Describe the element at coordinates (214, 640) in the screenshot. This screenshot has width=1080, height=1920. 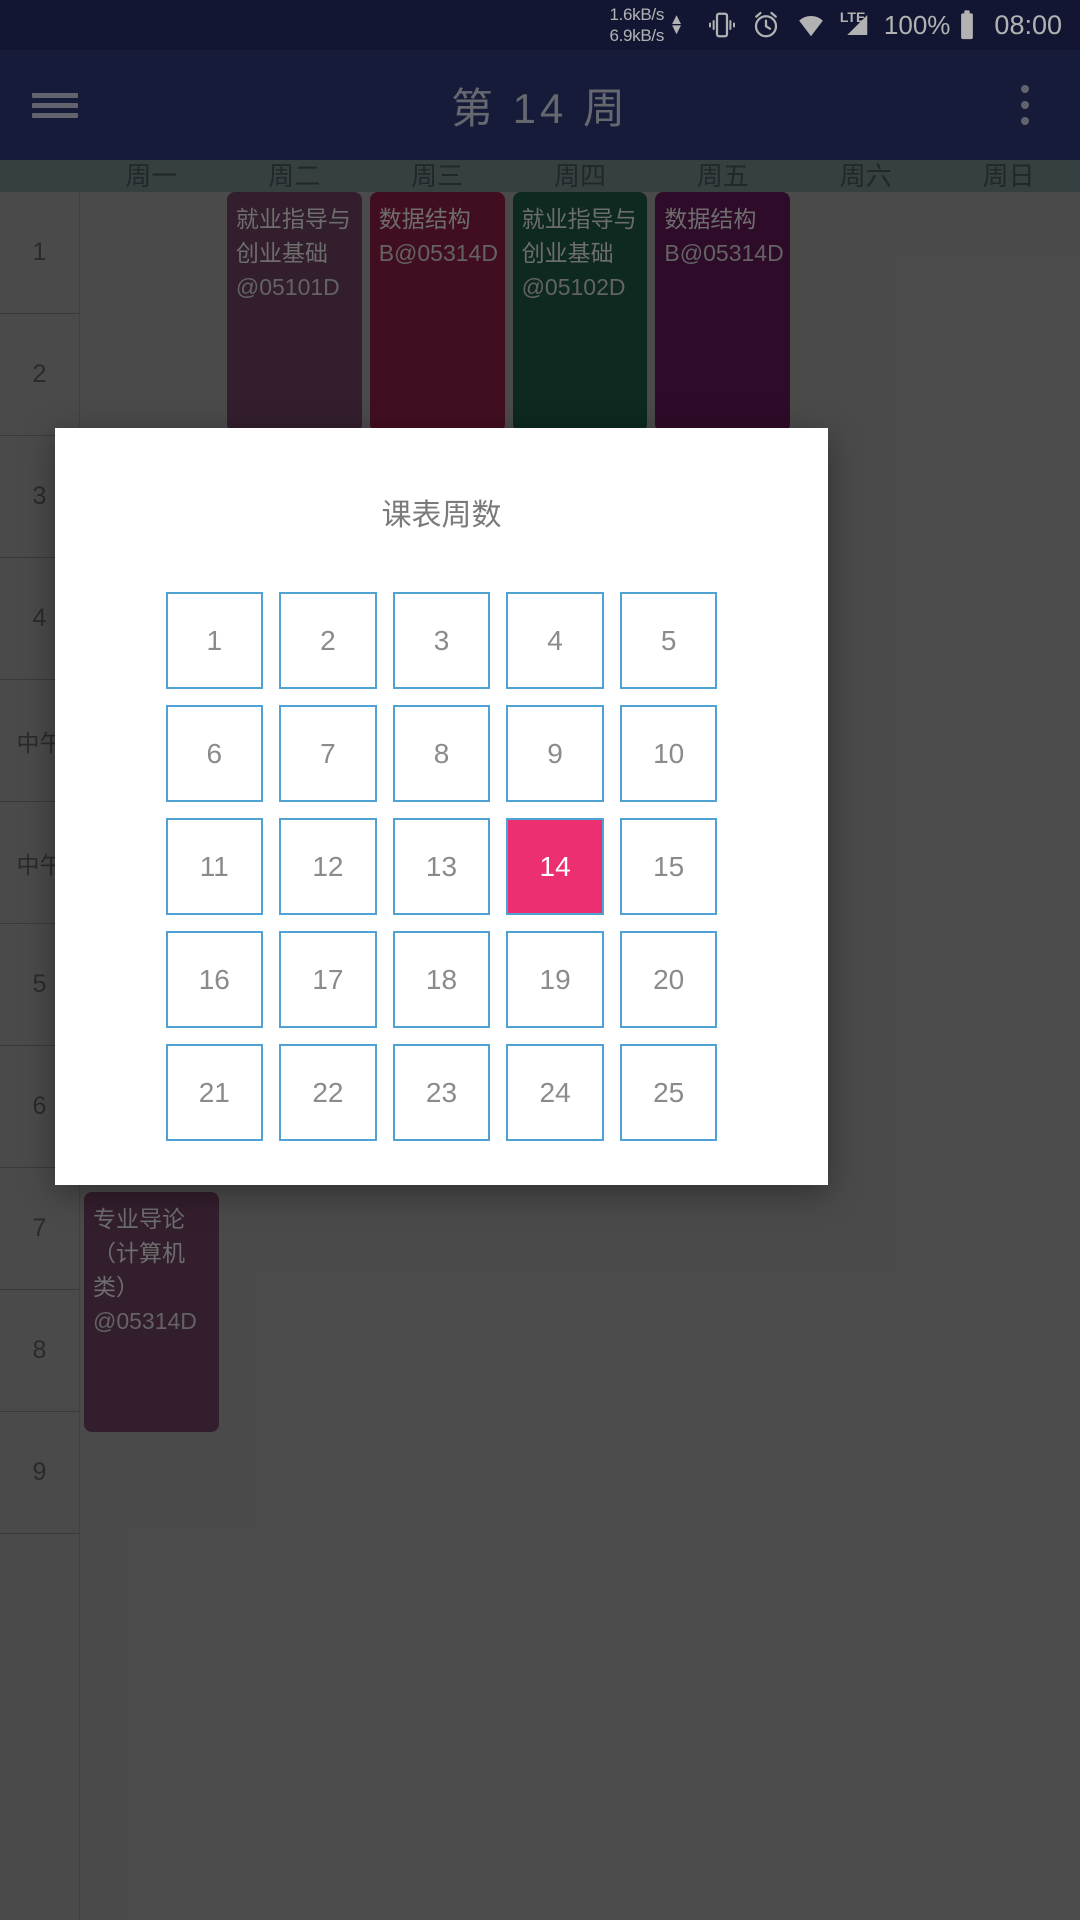
I see `week-cell-1: 1` at that location.